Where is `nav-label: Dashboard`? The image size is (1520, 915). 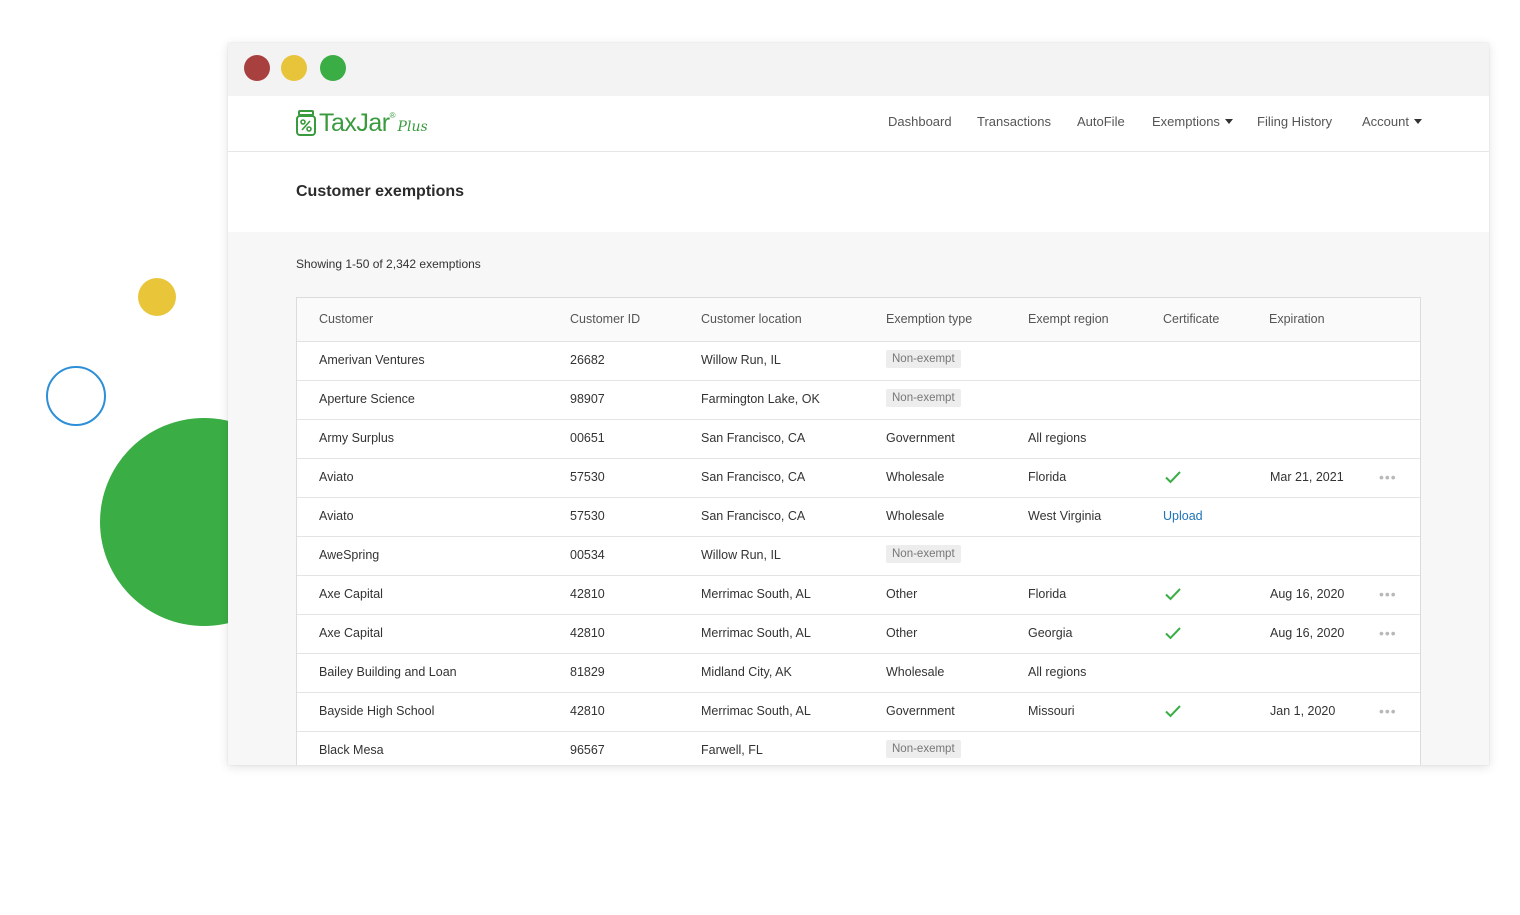 nav-label: Dashboard is located at coordinates (920, 121).